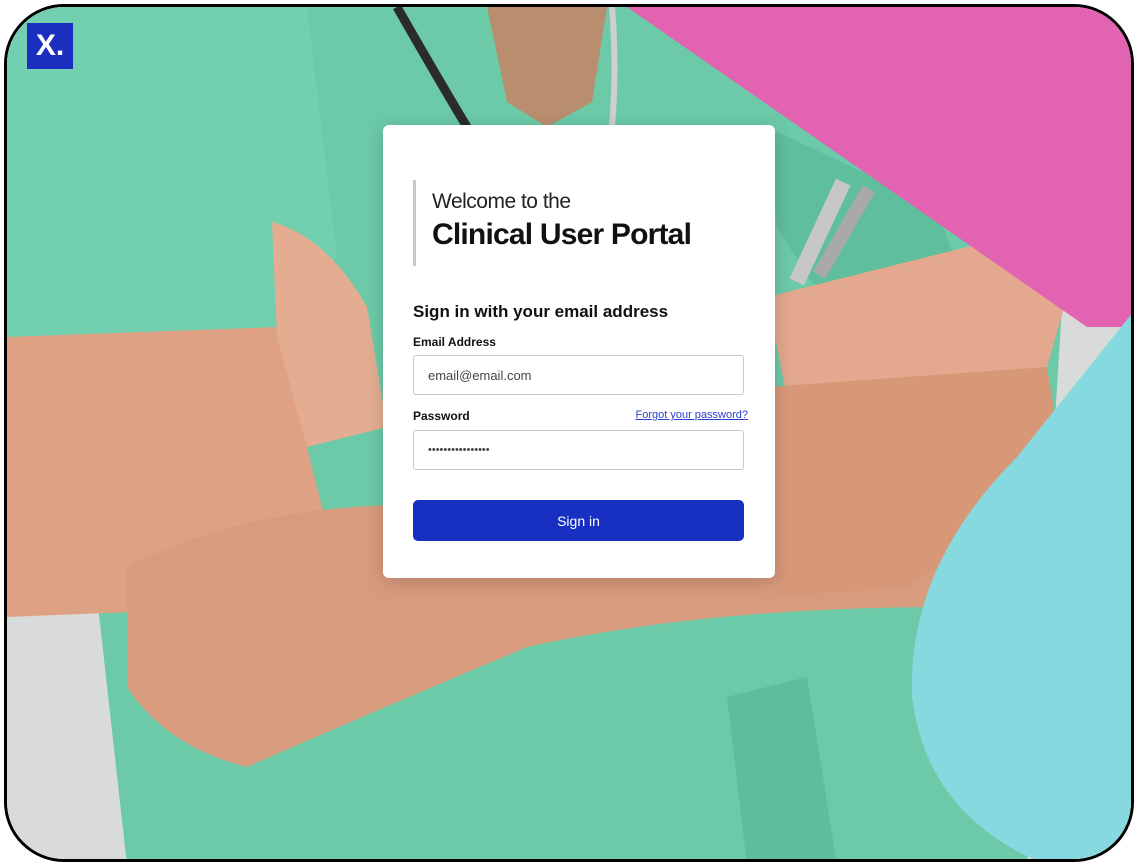 Image resolution: width=1140 pixels, height=868 pixels. What do you see at coordinates (578, 520) in the screenshot?
I see `sign-in-button: Sign in` at bounding box center [578, 520].